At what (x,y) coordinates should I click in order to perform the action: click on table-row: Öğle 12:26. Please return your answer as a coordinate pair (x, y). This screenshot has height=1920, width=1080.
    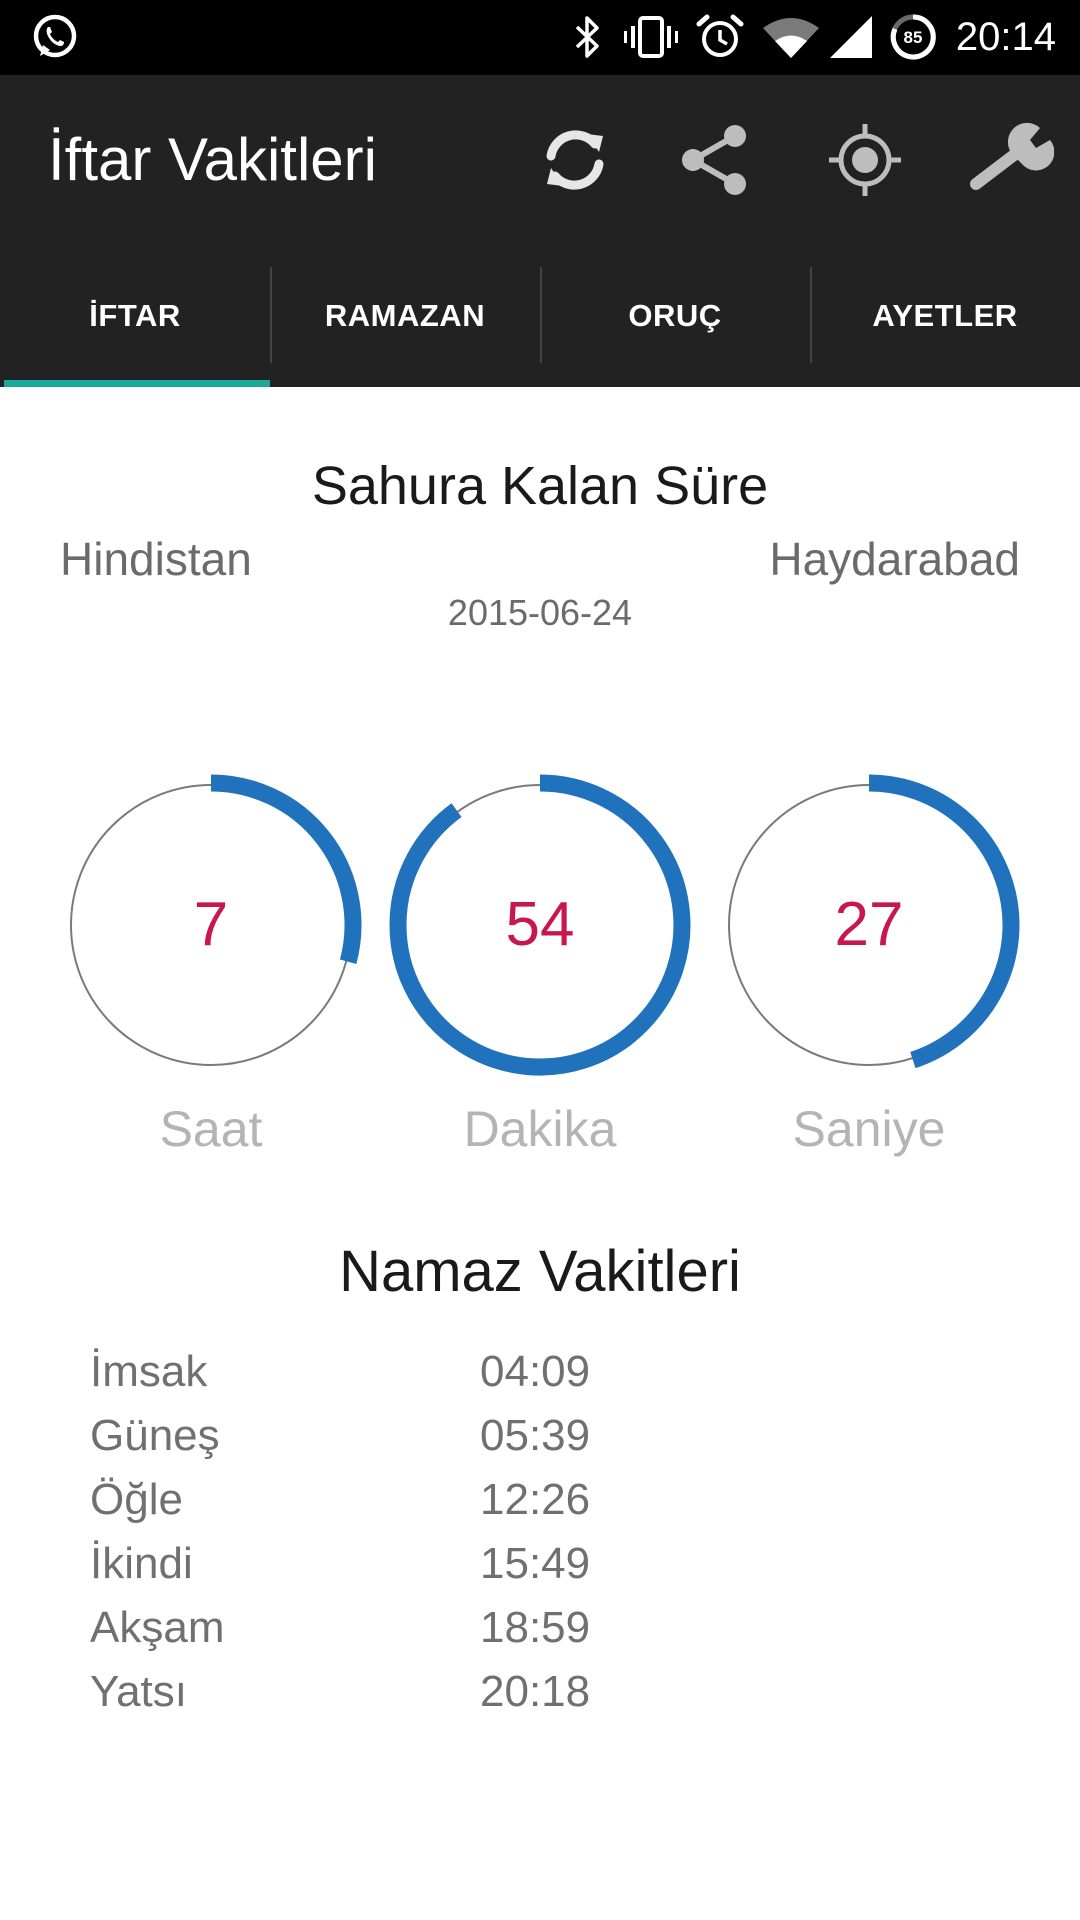
    Looking at the image, I should click on (440, 1500).